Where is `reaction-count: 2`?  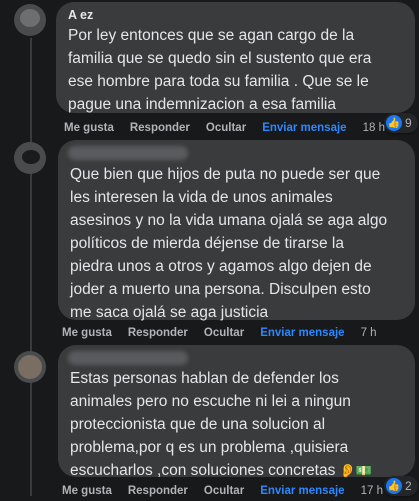
reaction-count: 2 is located at coordinates (408, 486).